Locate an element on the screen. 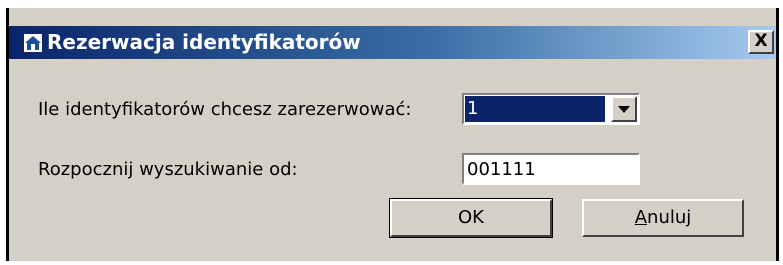  house-icon is located at coordinates (33, 43).